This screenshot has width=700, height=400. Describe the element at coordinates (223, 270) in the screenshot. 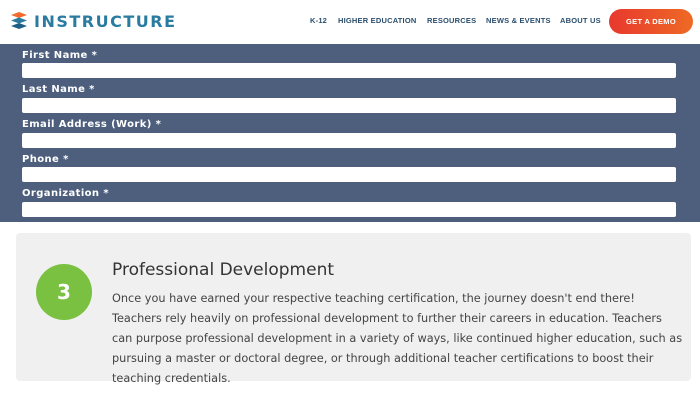

I see `step-title: Professional Development` at that location.